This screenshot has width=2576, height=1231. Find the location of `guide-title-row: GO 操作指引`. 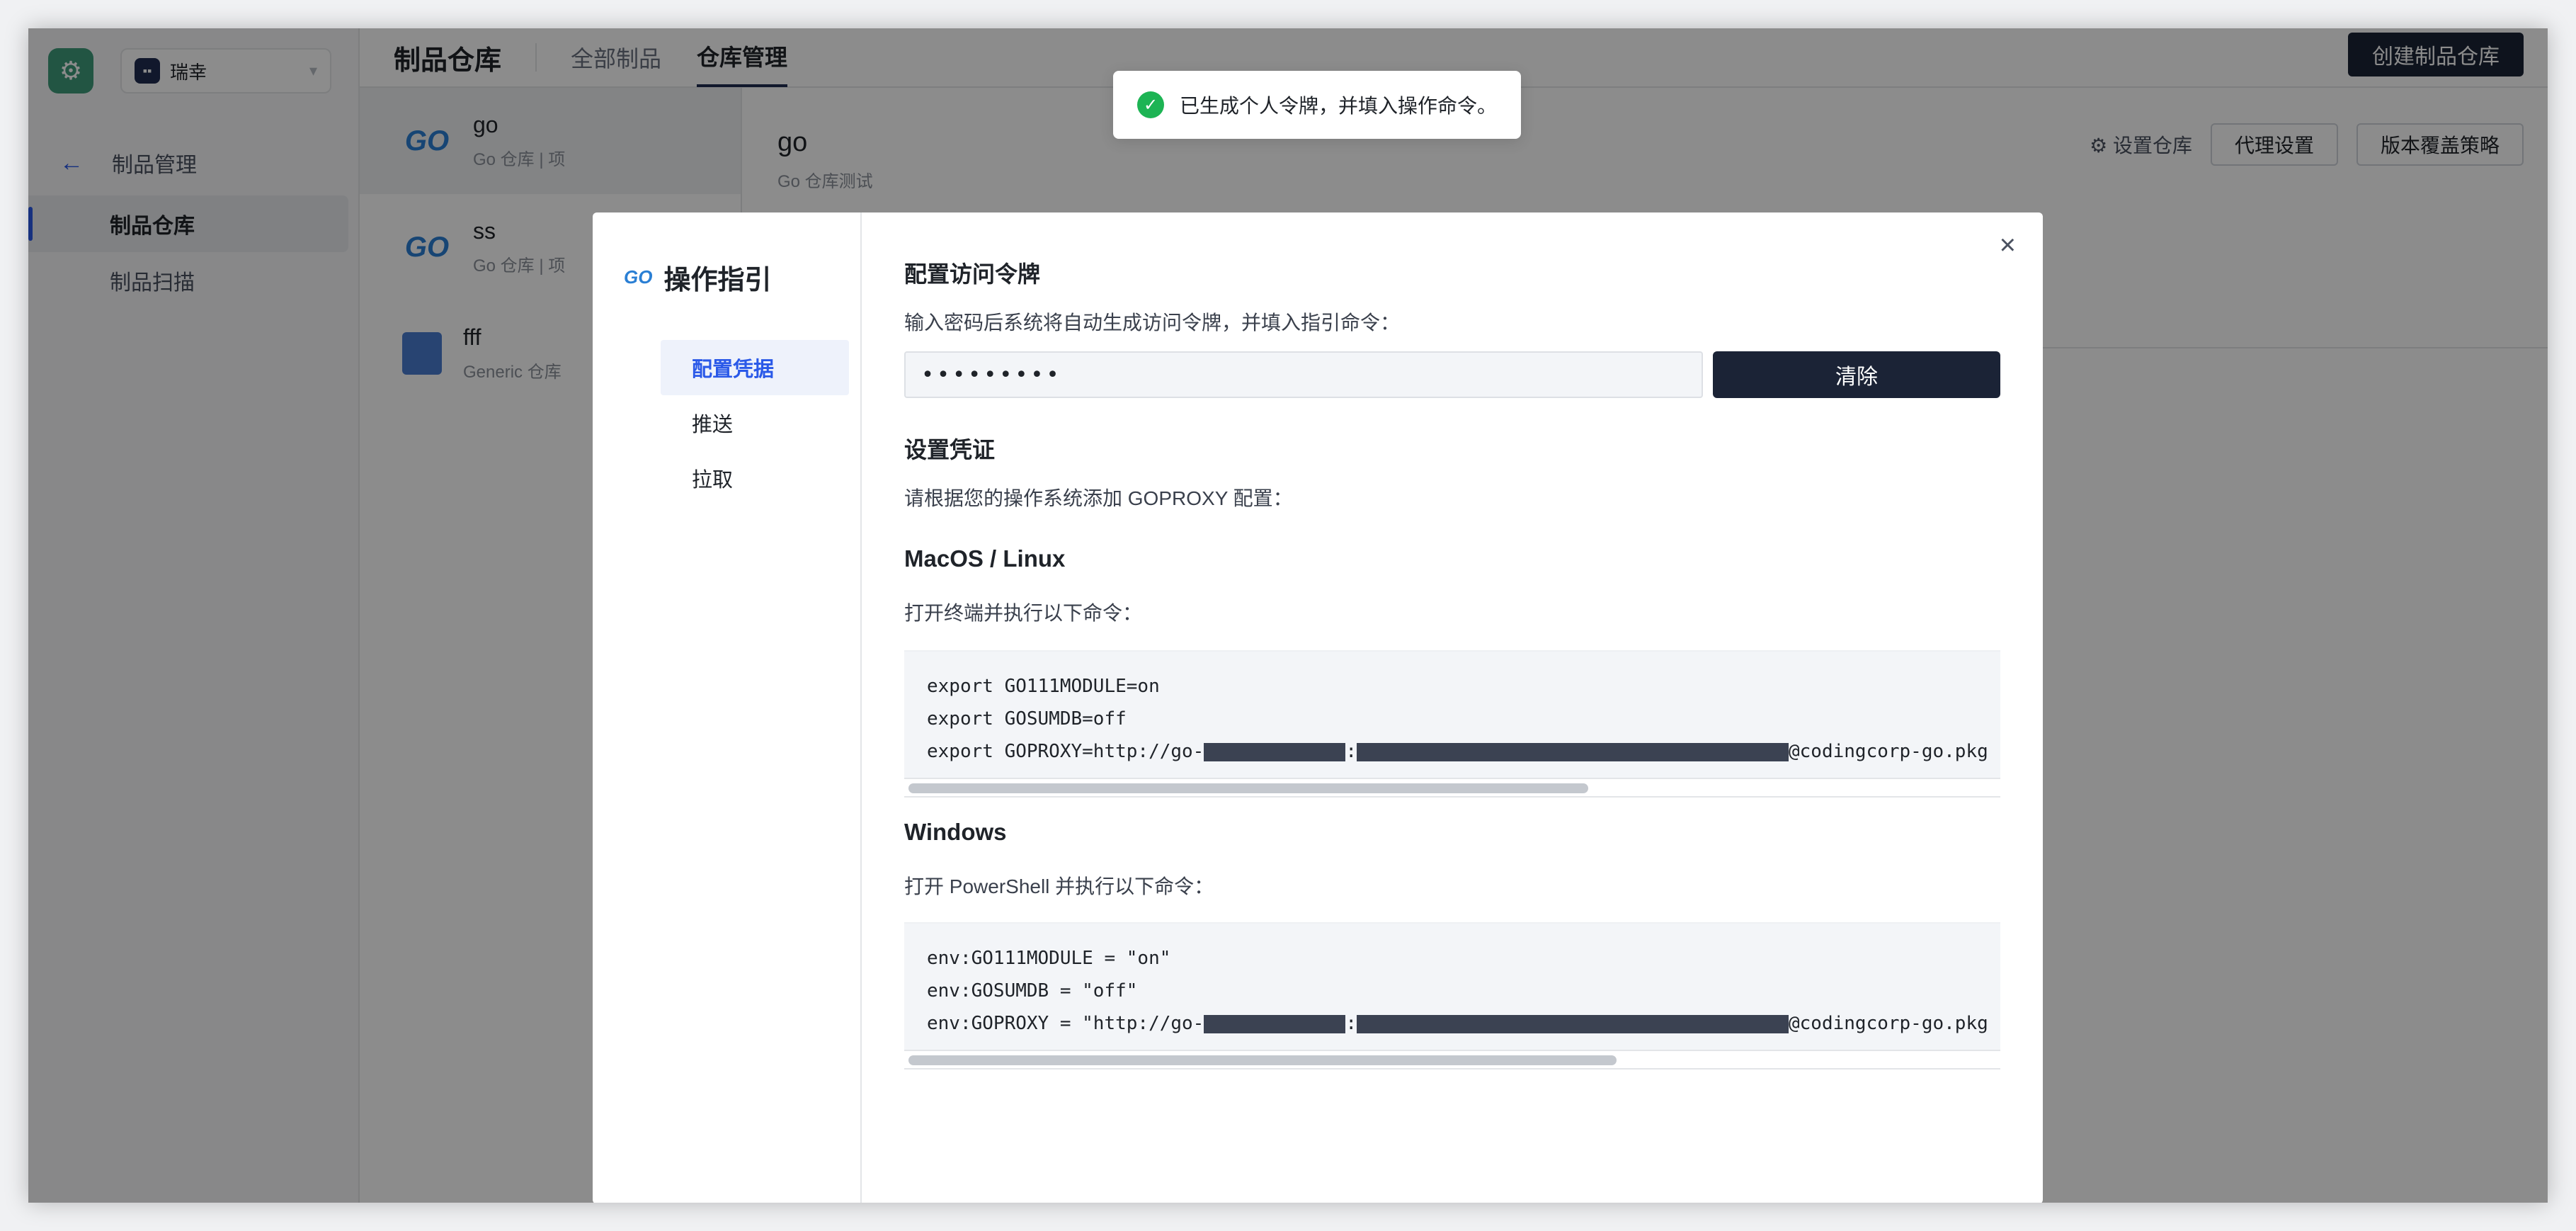

guide-title-row: GO 操作指引 is located at coordinates (697, 278).